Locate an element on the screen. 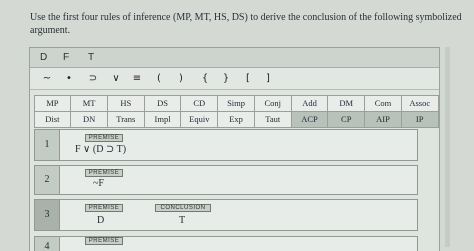 The height and width of the screenshot is (251, 474). rule-simp-button: Simp is located at coordinates (236, 103).